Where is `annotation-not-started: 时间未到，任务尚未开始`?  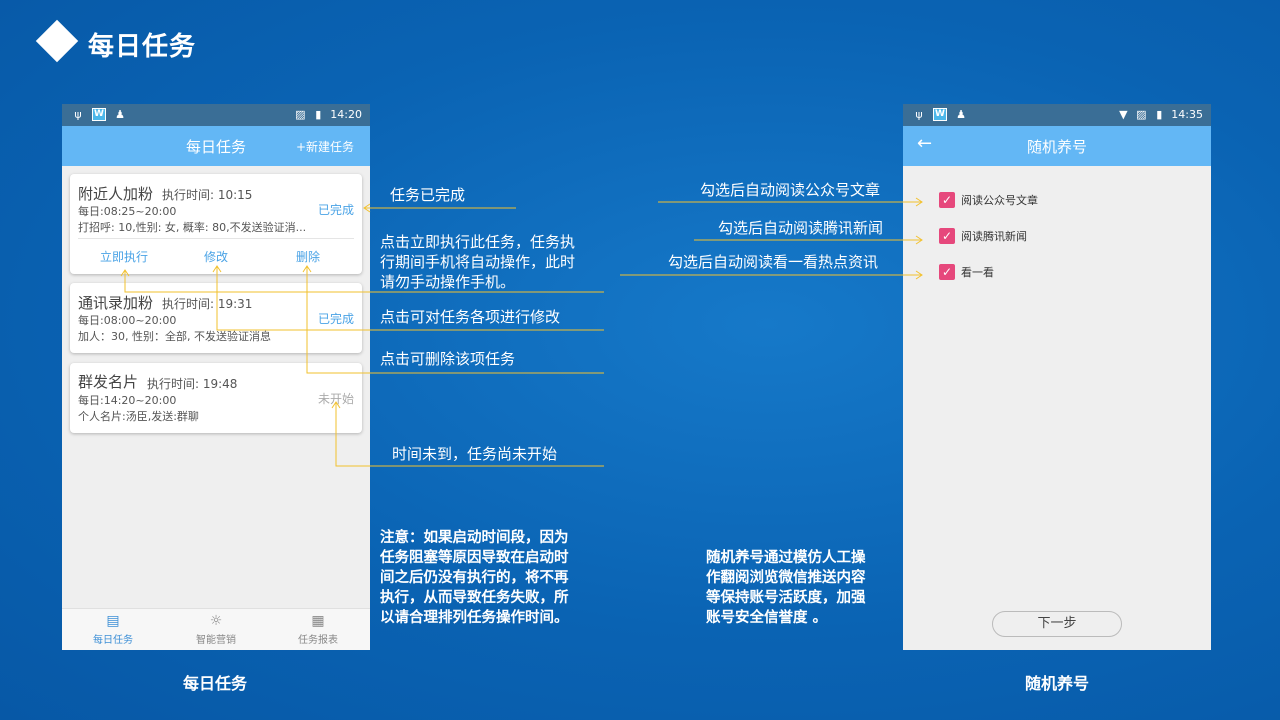 annotation-not-started: 时间未到，任务尚未开始 is located at coordinates (475, 454).